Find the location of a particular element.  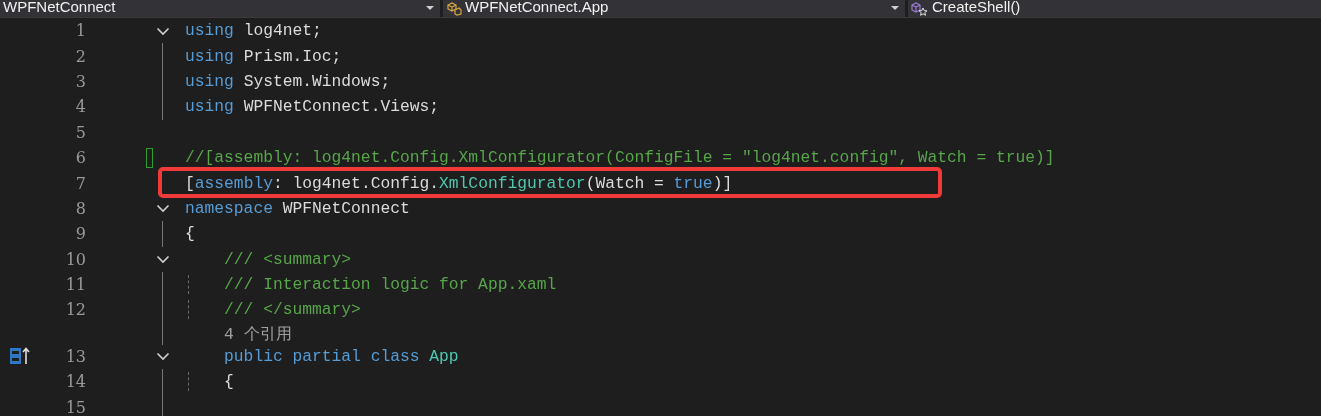

line-number: 12 is located at coordinates (75, 310).